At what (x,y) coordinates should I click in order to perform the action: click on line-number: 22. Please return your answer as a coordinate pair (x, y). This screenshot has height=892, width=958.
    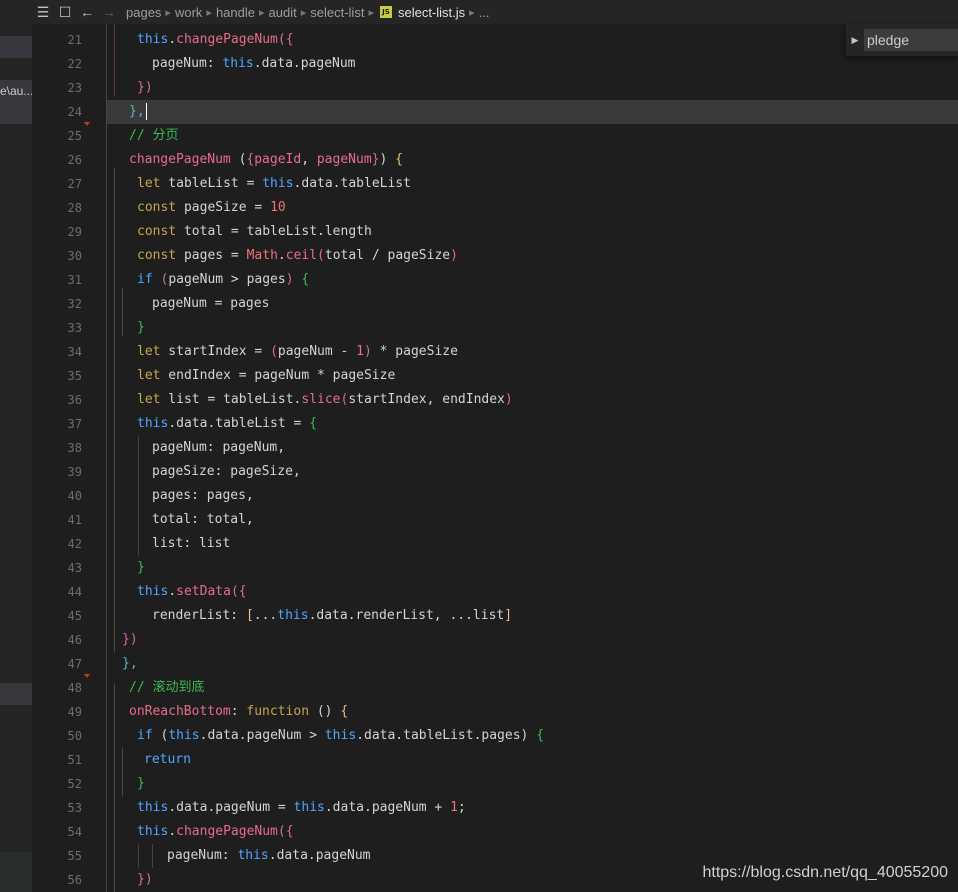
    Looking at the image, I should click on (74, 64).